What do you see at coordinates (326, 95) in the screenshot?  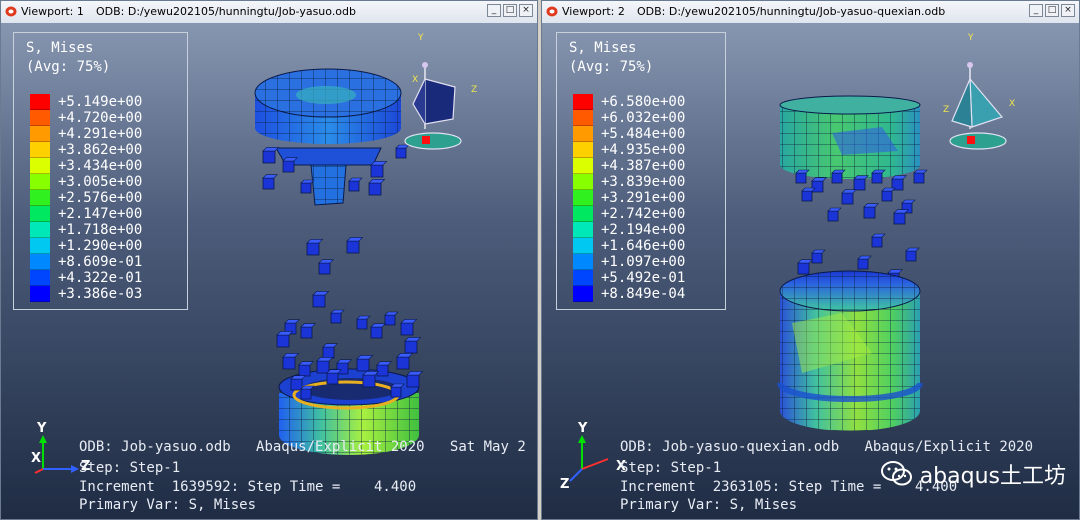 I see `stress-hotspot` at bounding box center [326, 95].